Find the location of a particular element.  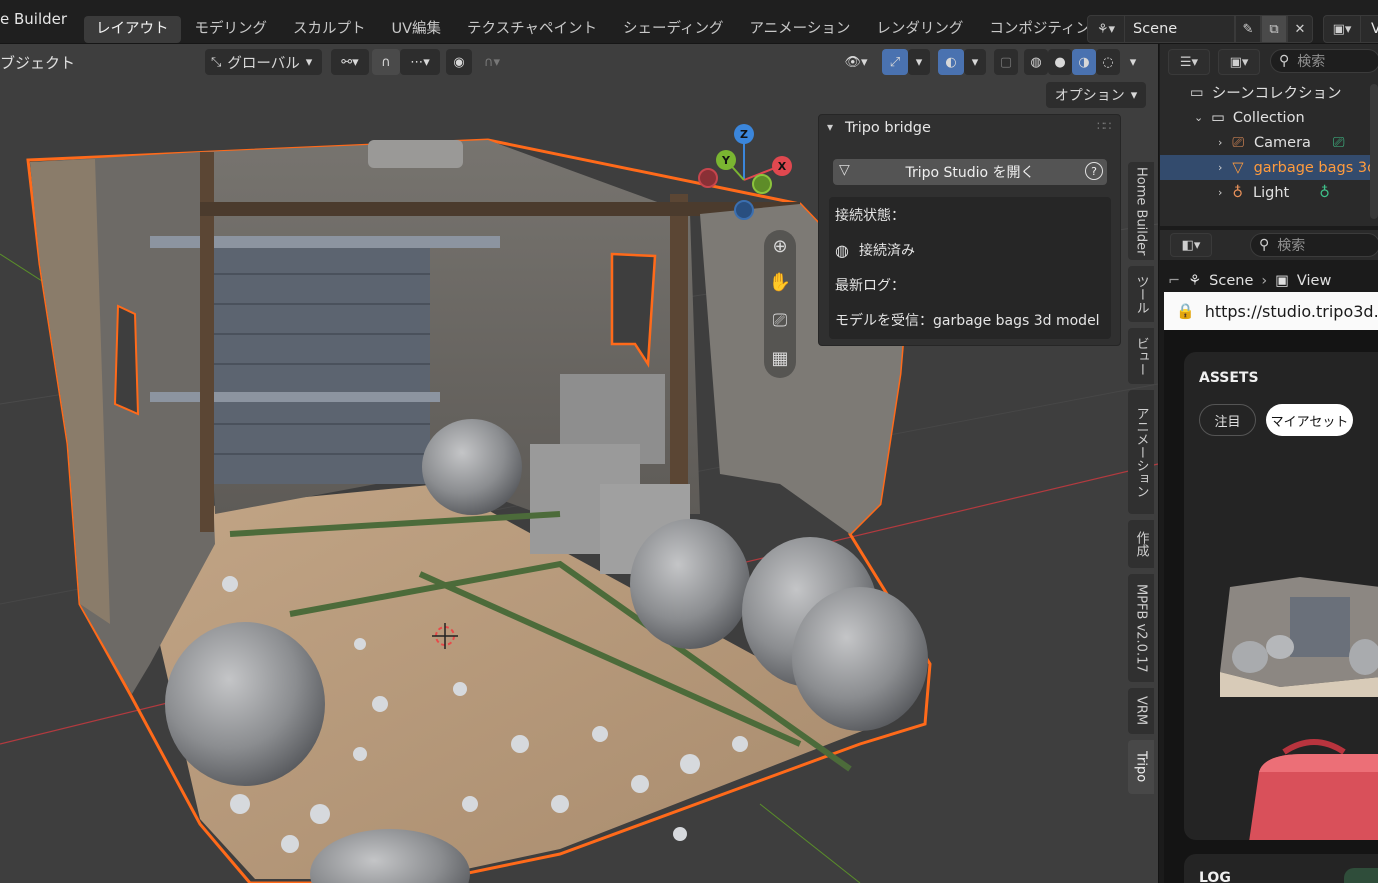

outliner-scene-collection: ▭ シーンコレクション is located at coordinates (1269, 92).